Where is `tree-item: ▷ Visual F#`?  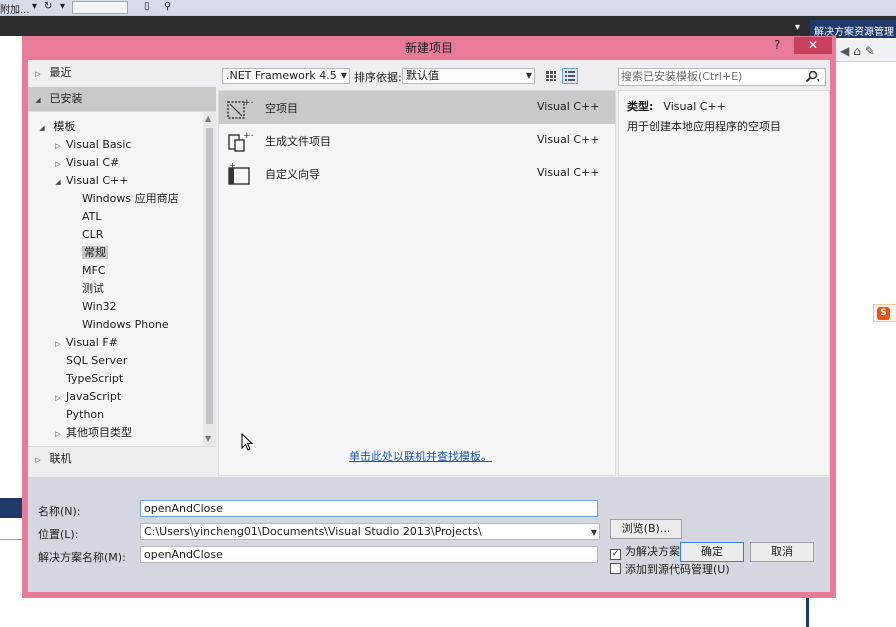
tree-item: ▷ Visual F# is located at coordinates (85, 343).